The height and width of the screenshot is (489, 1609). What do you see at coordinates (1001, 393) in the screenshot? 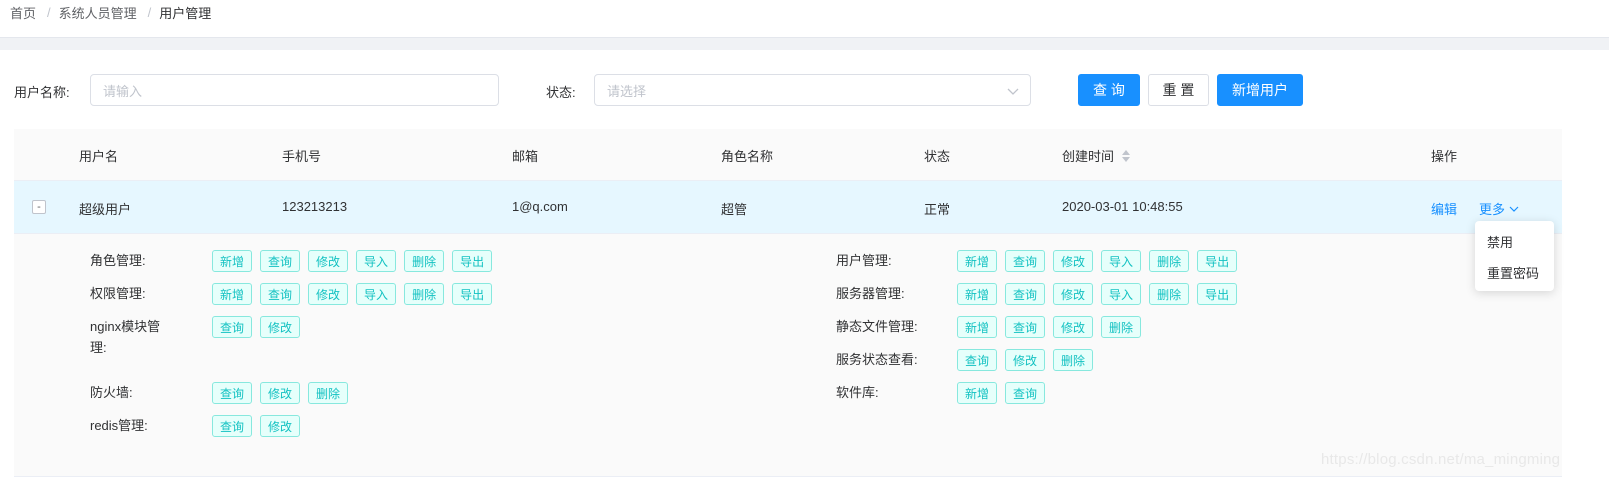
I see `perm-tags-software-repo: 新增 查询` at bounding box center [1001, 393].